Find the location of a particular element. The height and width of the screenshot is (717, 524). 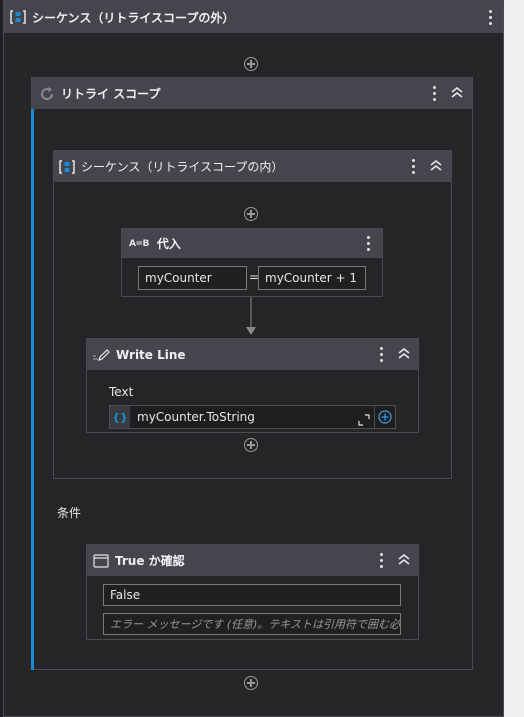

retry-scope-collapse-icon is located at coordinates (457, 93).